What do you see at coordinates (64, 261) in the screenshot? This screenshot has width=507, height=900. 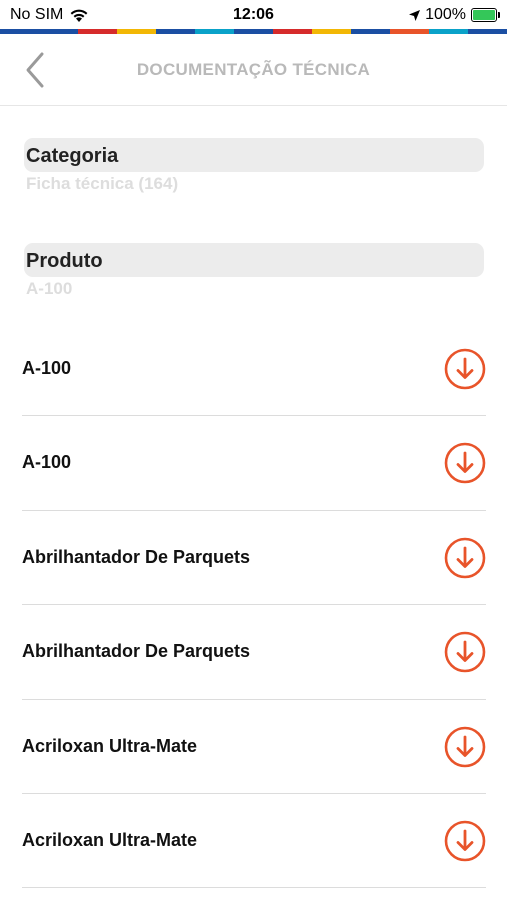 I see `product-picker-label: Produto` at bounding box center [64, 261].